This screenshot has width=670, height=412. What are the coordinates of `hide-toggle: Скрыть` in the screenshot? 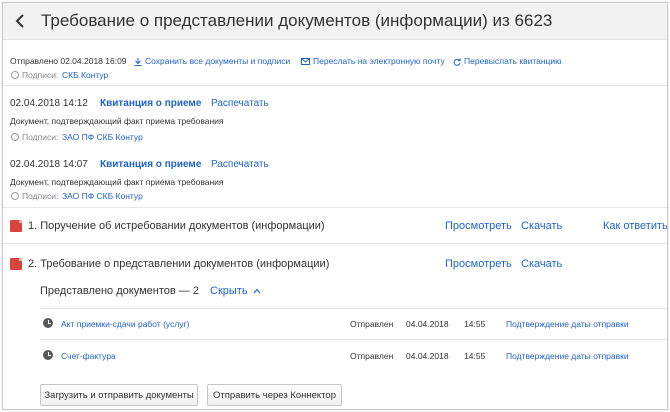 It's located at (235, 291).